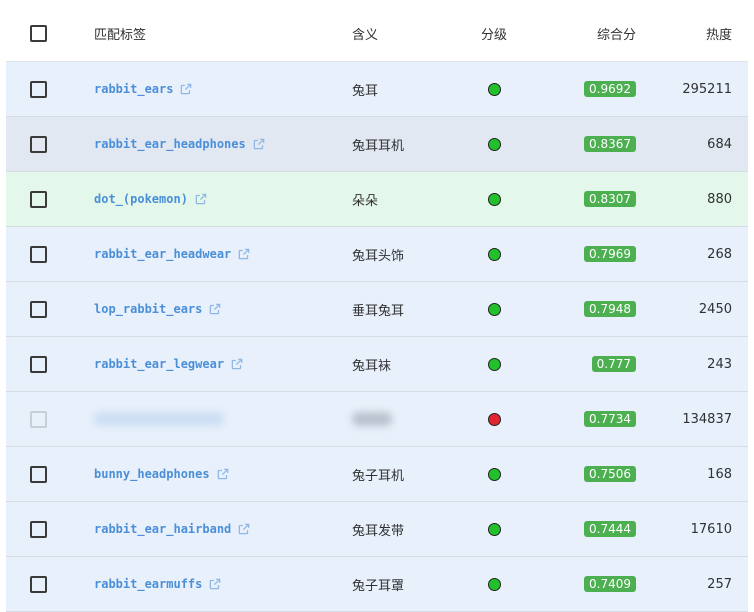 The height and width of the screenshot is (612, 754). Describe the element at coordinates (372, 366) in the screenshot. I see `meaning-text: 兔耳袜` at that location.